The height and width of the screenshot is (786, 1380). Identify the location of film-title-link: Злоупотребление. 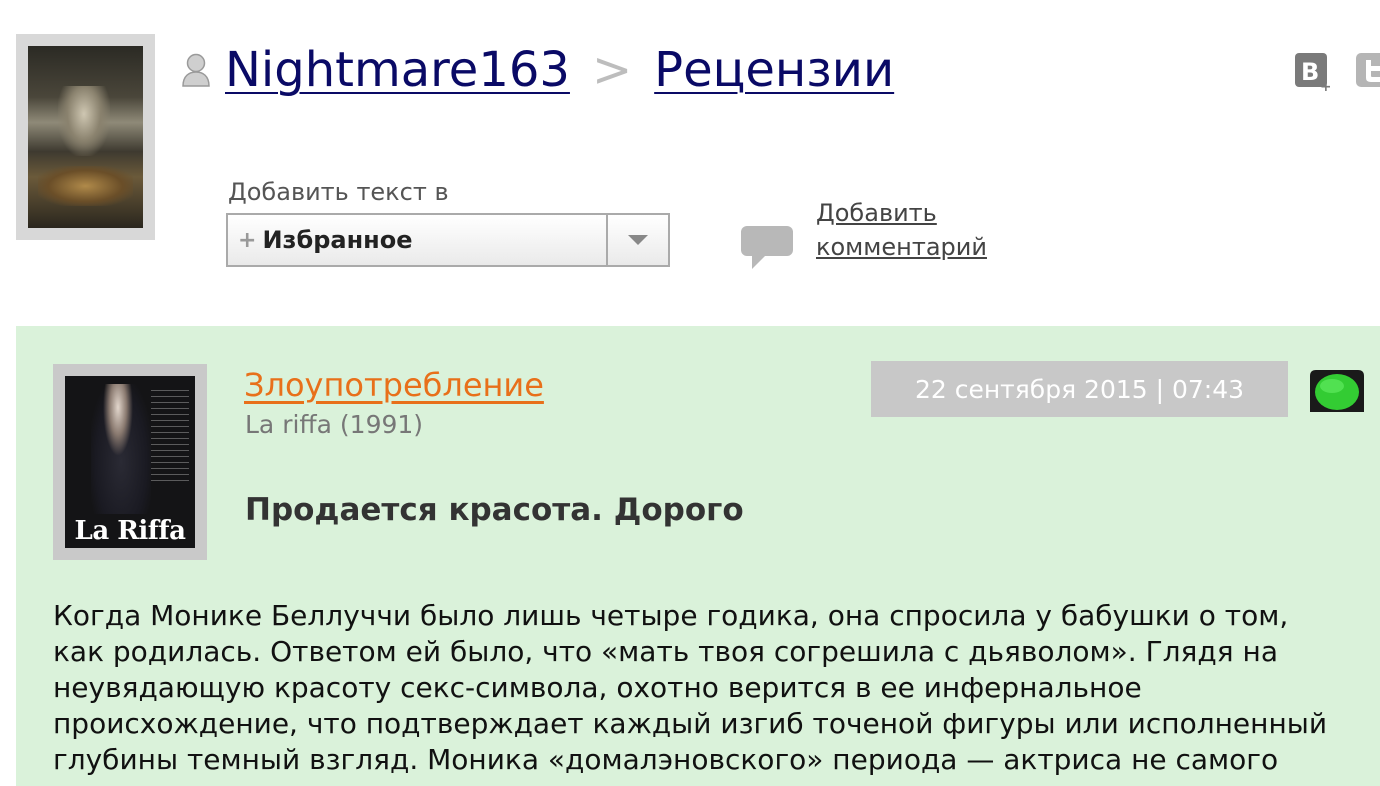
(394, 385).